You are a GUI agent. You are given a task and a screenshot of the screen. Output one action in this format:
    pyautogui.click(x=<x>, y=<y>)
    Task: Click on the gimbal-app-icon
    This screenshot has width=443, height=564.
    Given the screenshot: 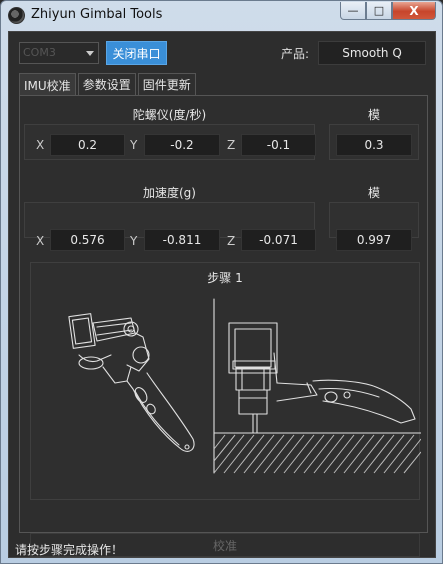 What is the action you would take?
    pyautogui.click(x=16, y=15)
    